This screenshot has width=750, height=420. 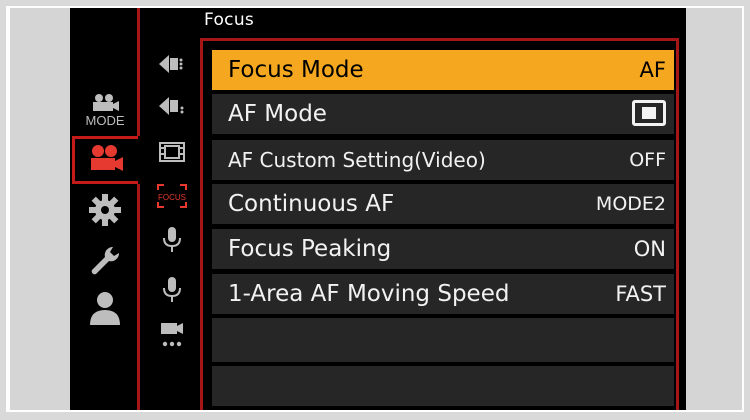 What do you see at coordinates (649, 249) in the screenshot?
I see `menu-item-value: ON` at bounding box center [649, 249].